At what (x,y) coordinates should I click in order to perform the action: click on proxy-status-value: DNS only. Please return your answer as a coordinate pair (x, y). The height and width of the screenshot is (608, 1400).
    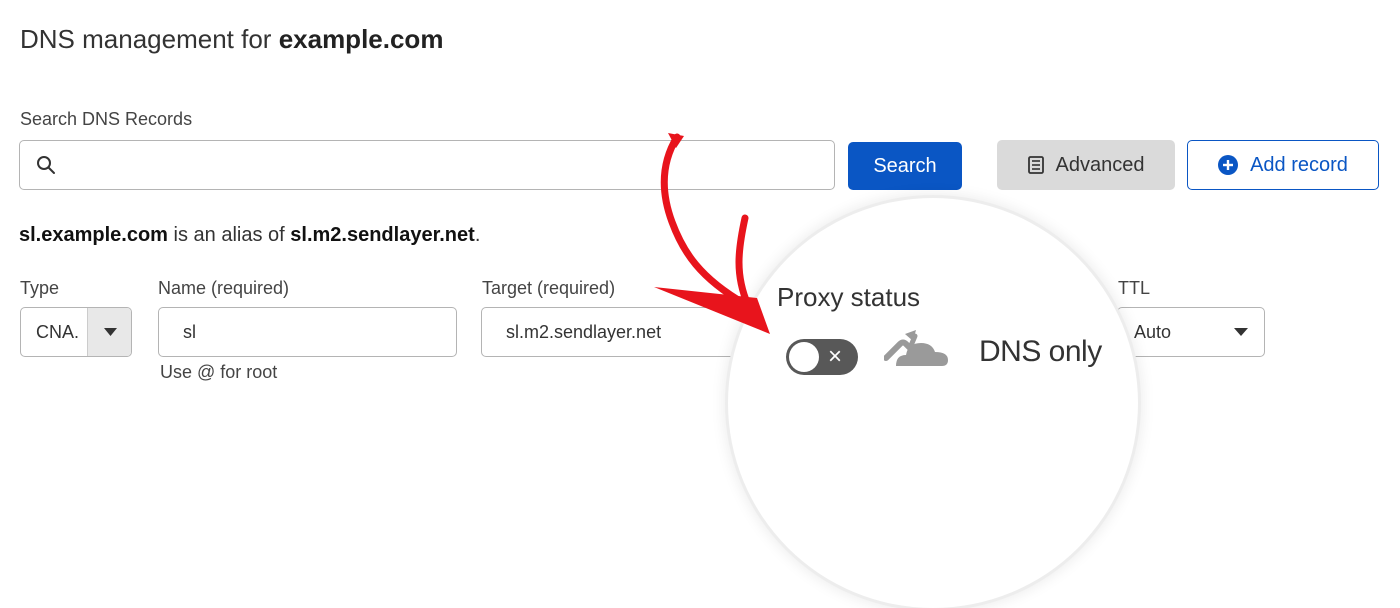
    Looking at the image, I should click on (1040, 351).